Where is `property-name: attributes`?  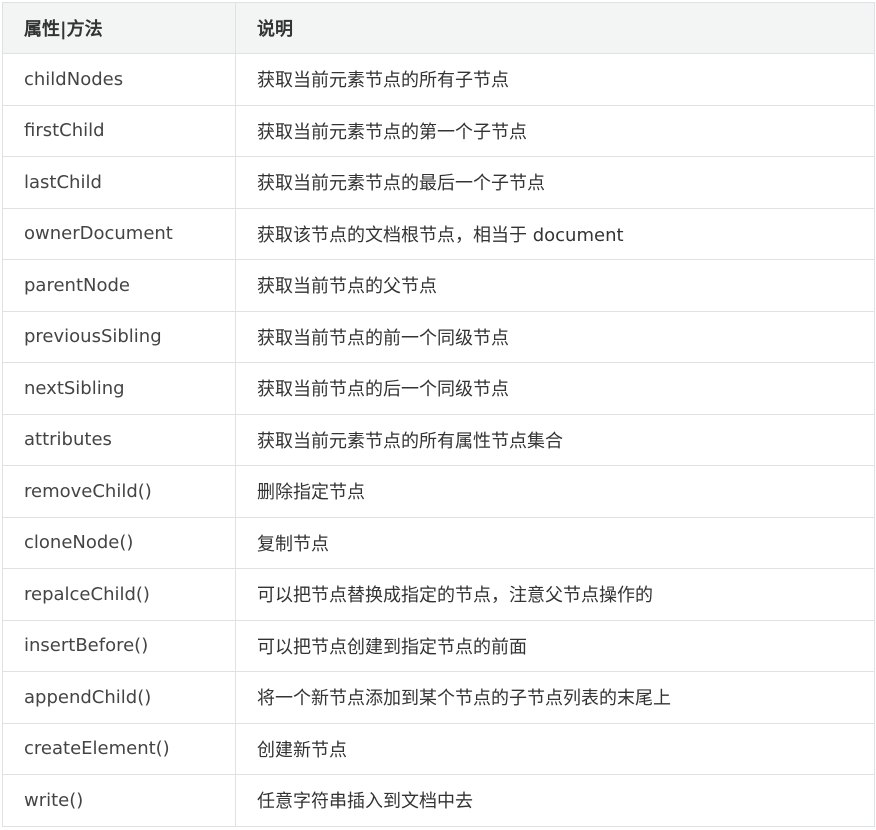 property-name: attributes is located at coordinates (119, 439).